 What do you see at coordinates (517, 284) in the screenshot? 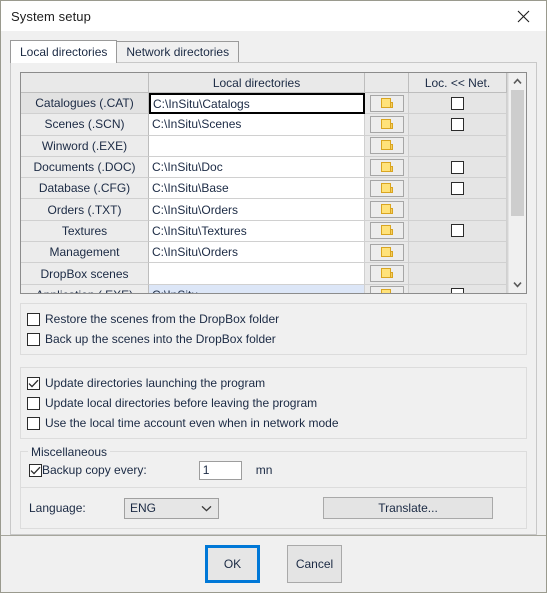
I see `scroll-down-icon` at bounding box center [517, 284].